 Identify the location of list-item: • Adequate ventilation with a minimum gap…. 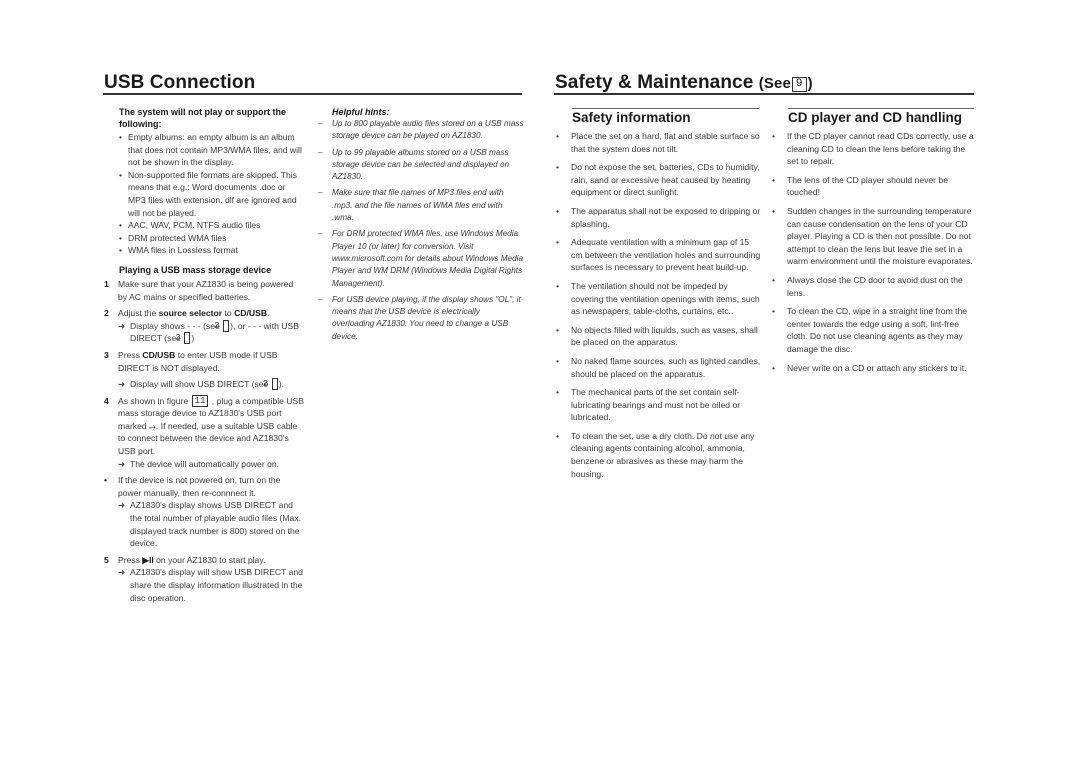
(658, 255).